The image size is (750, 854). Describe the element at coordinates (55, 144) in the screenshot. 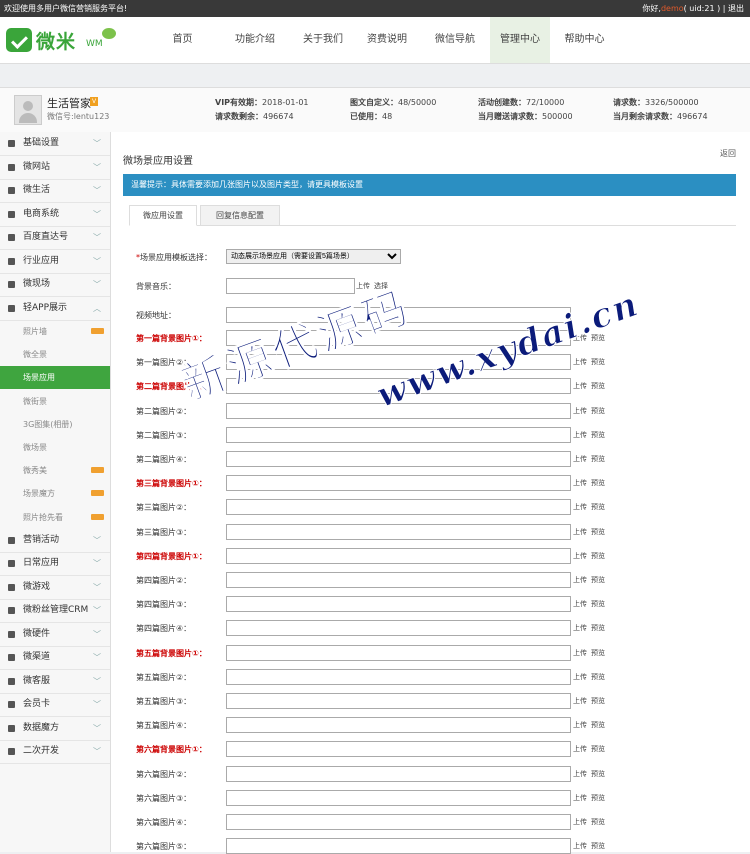

I see `sidebar-menu-item: 基础设置 ﹀` at that location.